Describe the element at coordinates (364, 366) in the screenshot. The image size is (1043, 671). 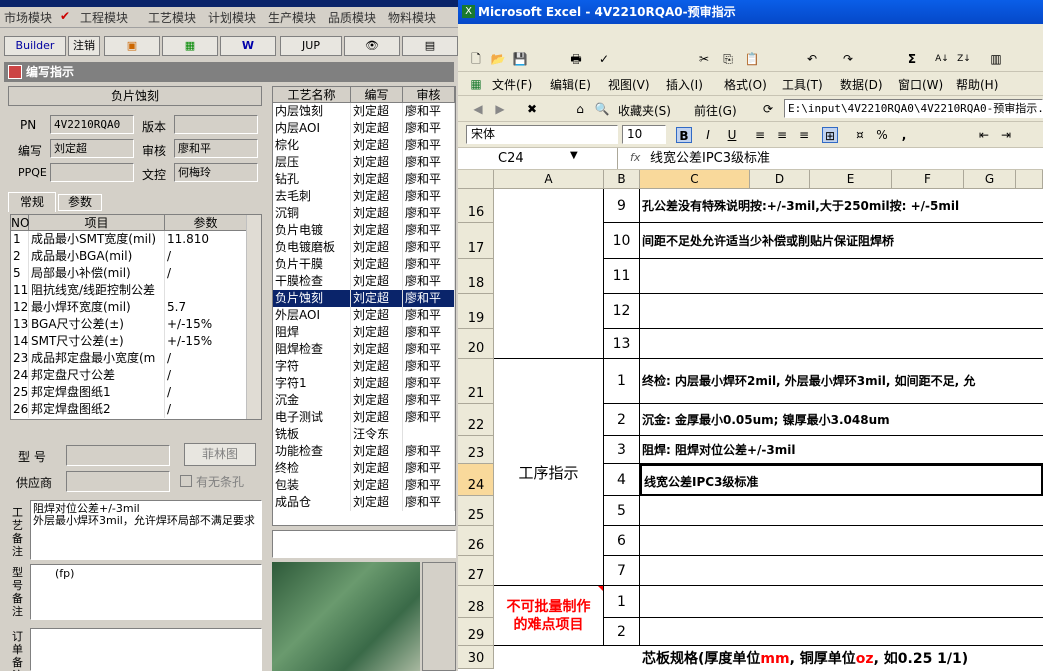
I see `process-row: 字符 刘定超 廖和平` at that location.